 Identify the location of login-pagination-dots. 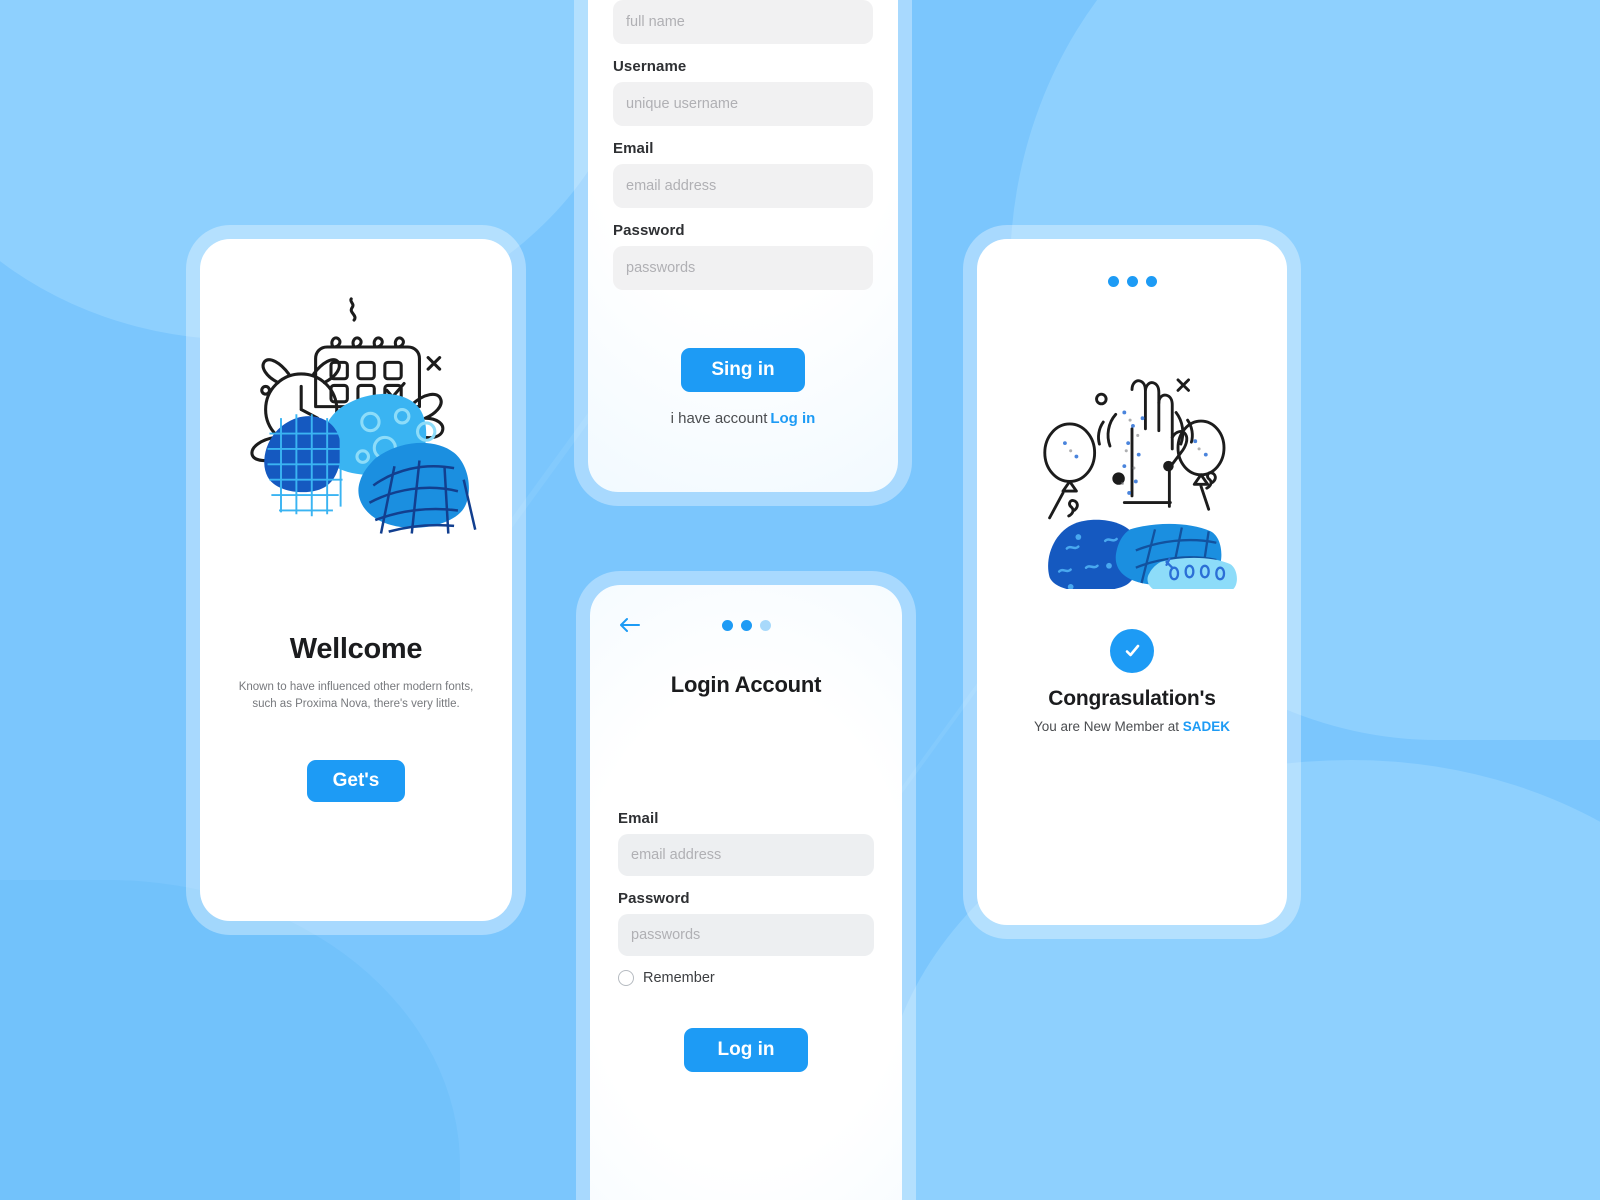
(746, 625).